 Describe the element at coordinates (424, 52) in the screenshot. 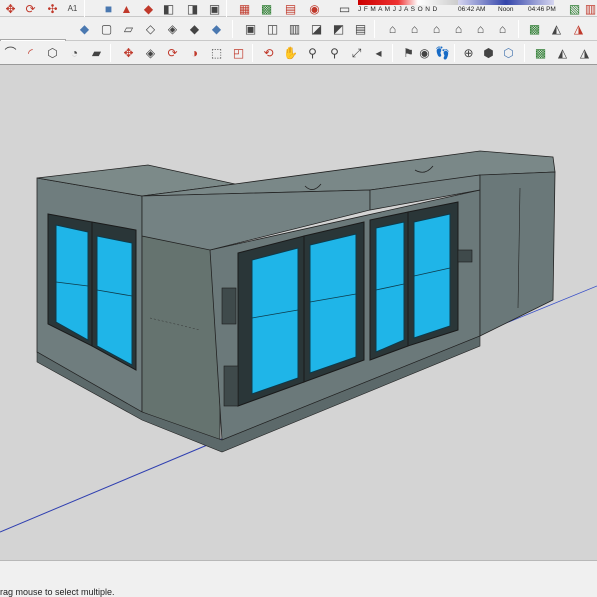

I see `look-around-icon: ◉` at that location.